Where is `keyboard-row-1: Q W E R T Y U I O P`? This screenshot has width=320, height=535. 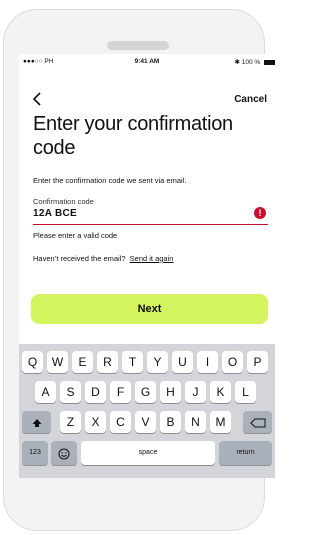 keyboard-row-1: Q W E R T Y U I O P is located at coordinates (147, 362).